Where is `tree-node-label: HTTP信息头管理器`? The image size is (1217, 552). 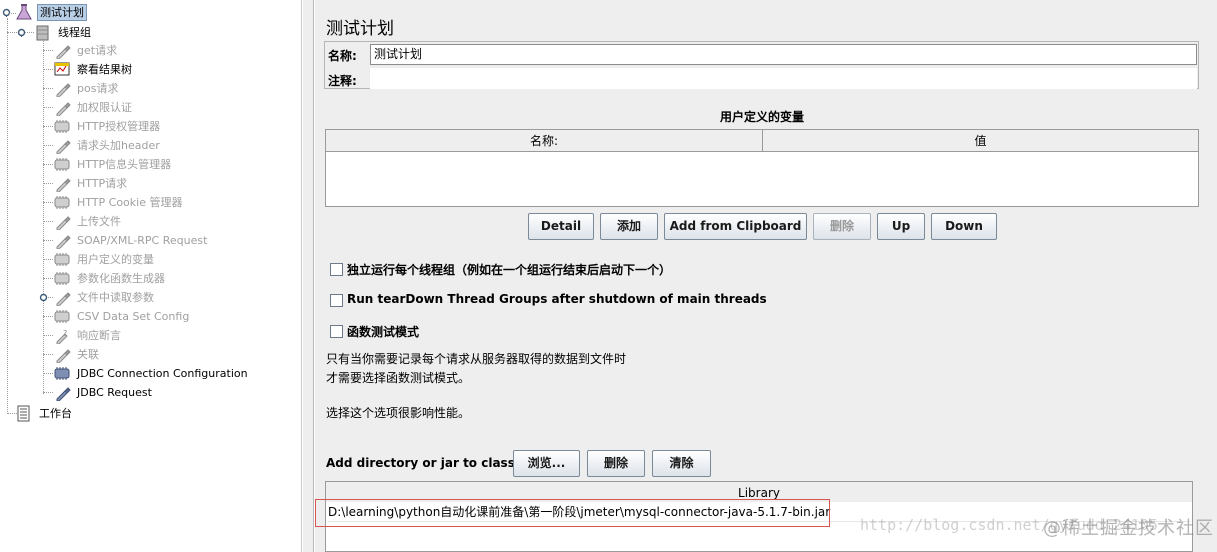 tree-node-label: HTTP信息头管理器 is located at coordinates (124, 164).